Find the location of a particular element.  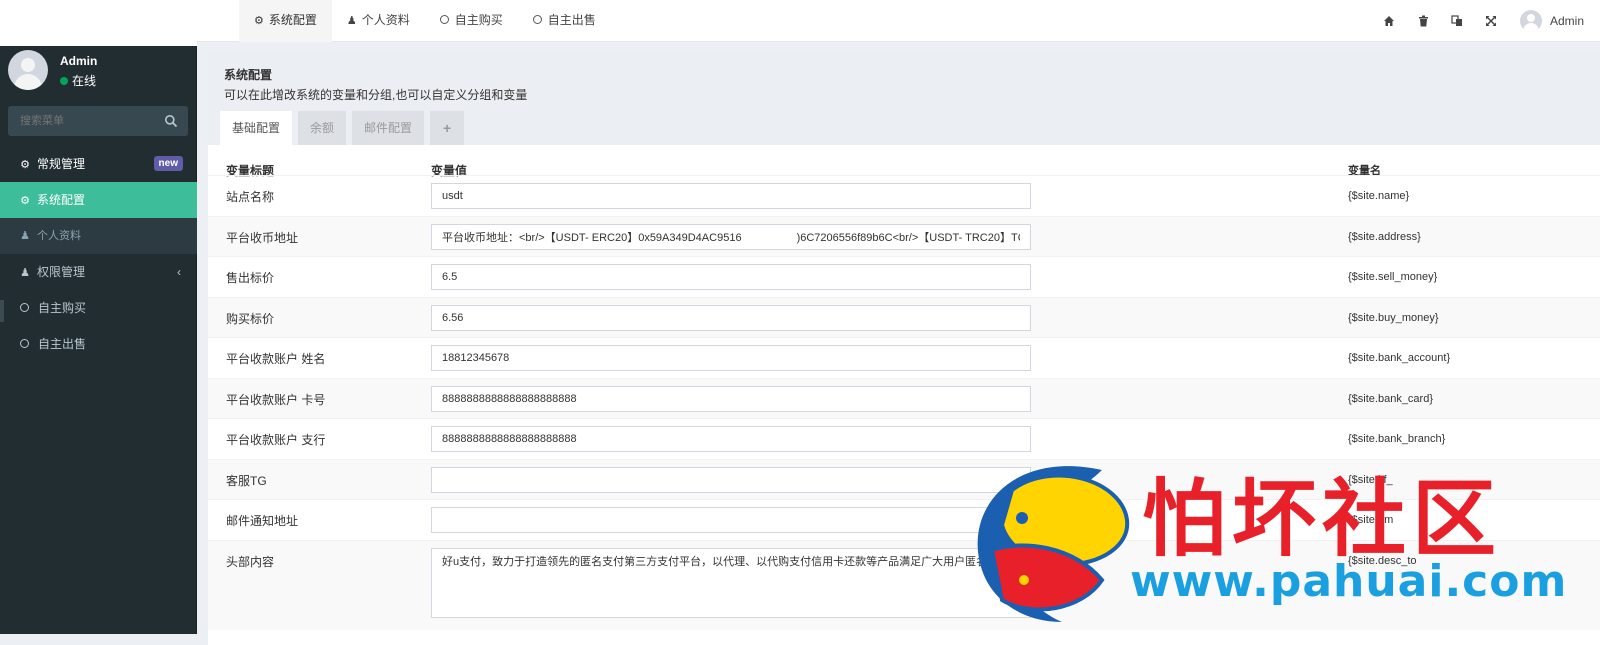

tab-email-config: 邮件配置 is located at coordinates (388, 128).